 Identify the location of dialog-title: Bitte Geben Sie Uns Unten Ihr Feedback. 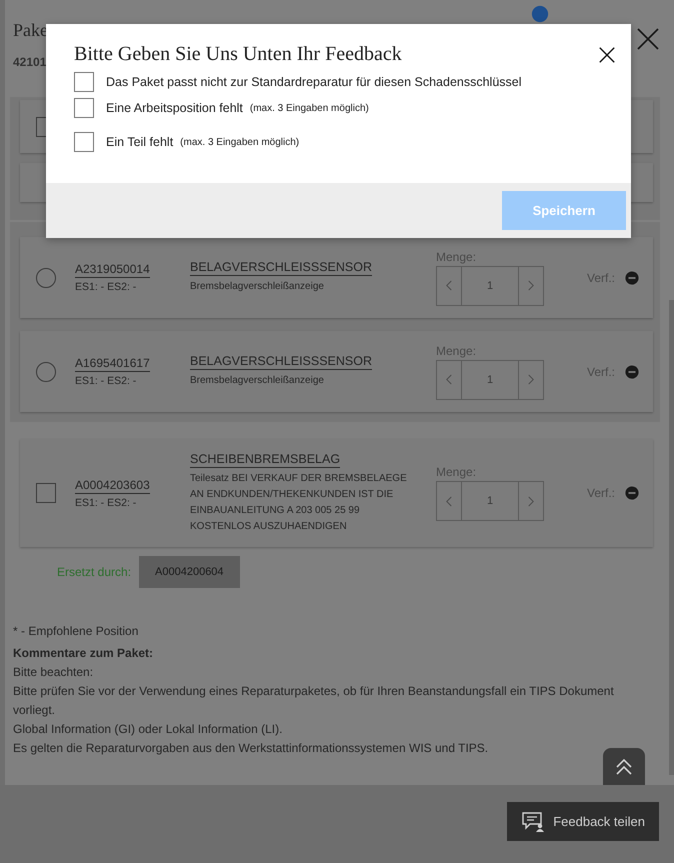
(238, 54).